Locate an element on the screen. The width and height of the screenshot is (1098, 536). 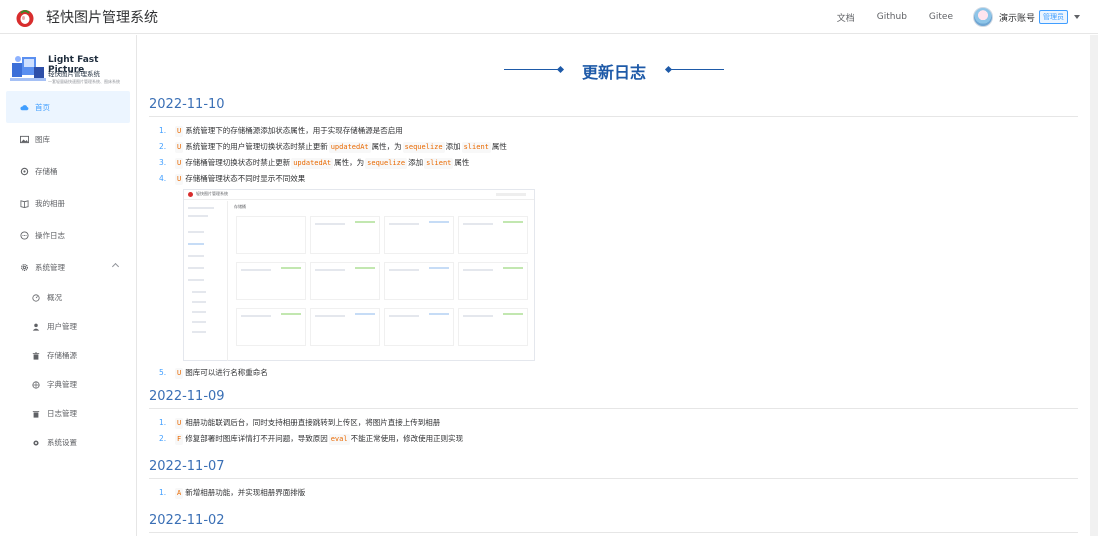
chevron-up-icon is located at coordinates (115, 266).